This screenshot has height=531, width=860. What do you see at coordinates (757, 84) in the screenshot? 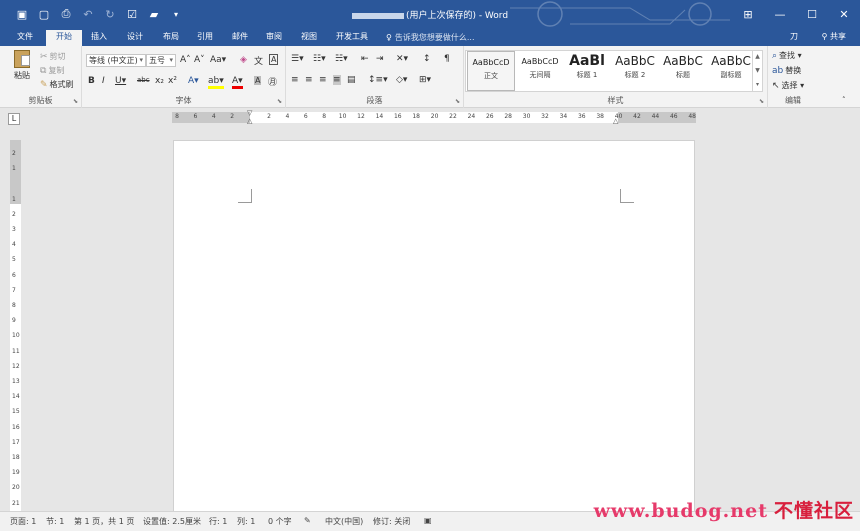
I see `more-icon: ▾` at bounding box center [757, 84].